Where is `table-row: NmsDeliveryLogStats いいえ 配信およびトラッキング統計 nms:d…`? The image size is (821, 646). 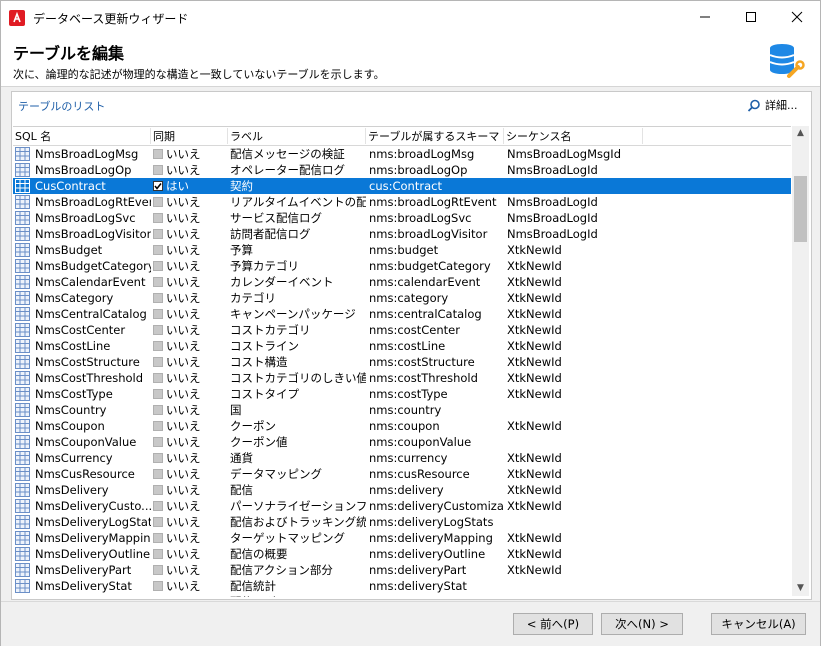 table-row: NmsDeliveryLogStats いいえ 配信およびトラッキング統計 nms:d… is located at coordinates (402, 522).